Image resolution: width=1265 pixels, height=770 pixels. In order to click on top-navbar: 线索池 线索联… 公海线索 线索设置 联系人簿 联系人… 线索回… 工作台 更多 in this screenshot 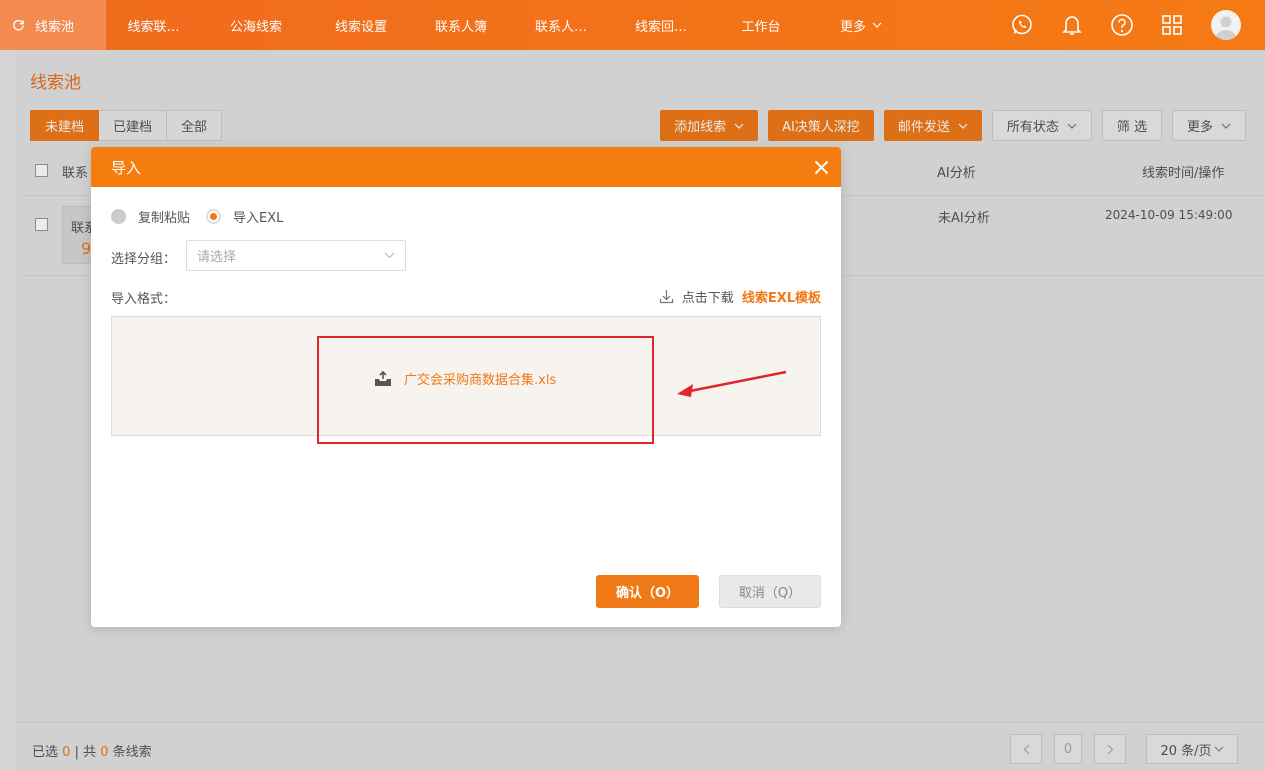, I will do `click(632, 25)`.